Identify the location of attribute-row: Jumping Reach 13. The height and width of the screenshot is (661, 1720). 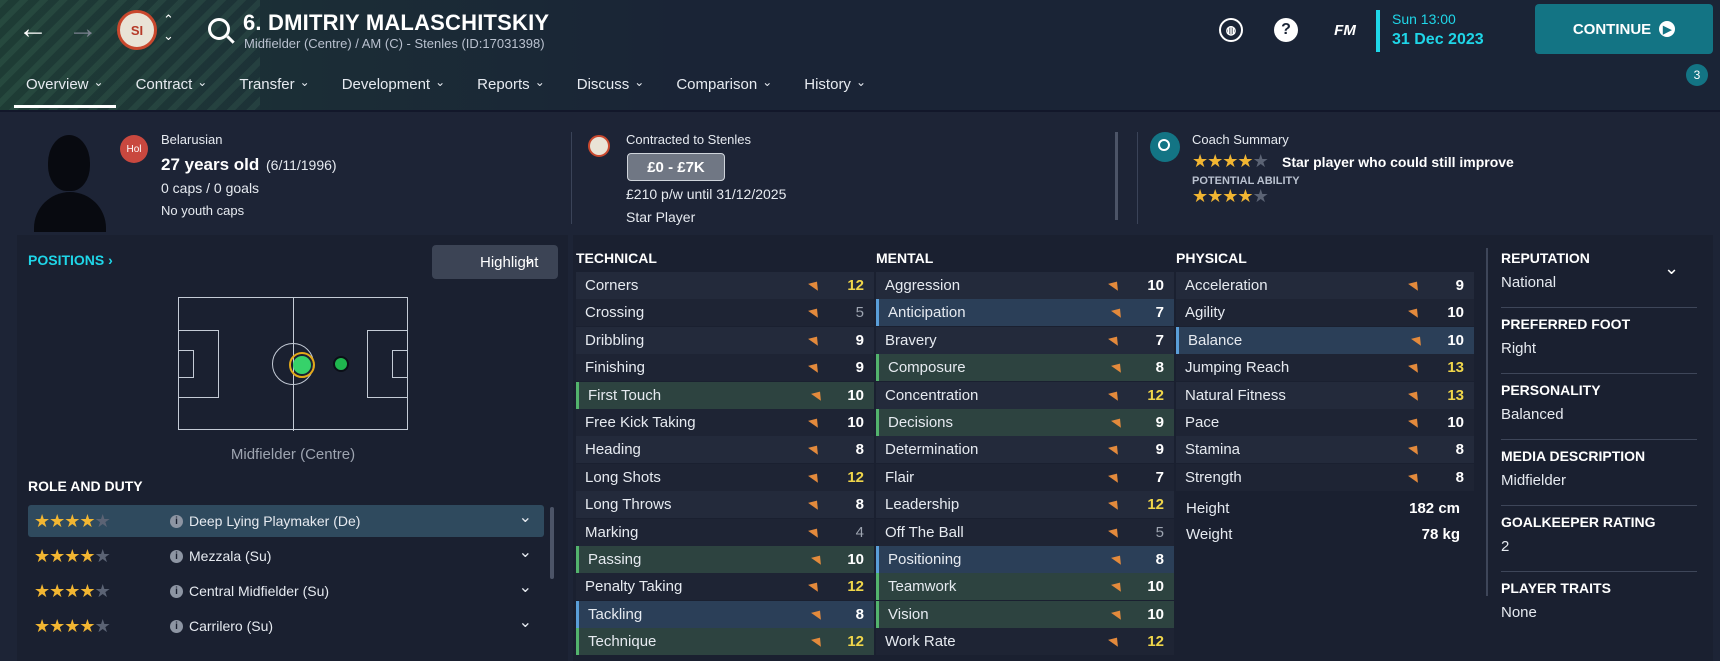
(1325, 368).